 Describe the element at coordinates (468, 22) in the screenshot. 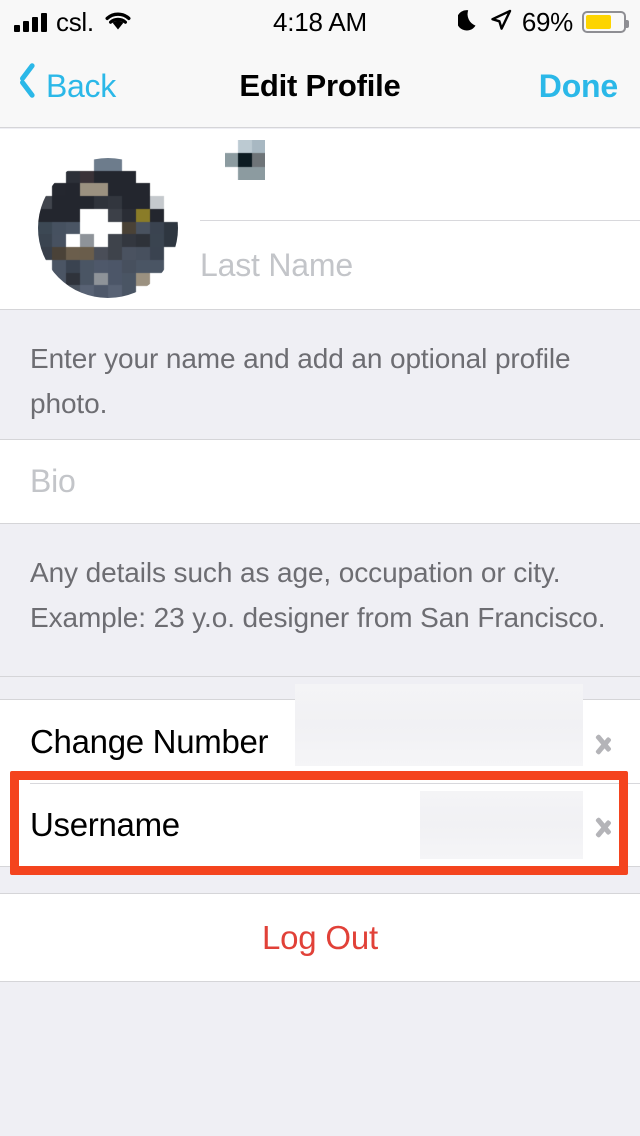

I see `moon-icon` at that location.